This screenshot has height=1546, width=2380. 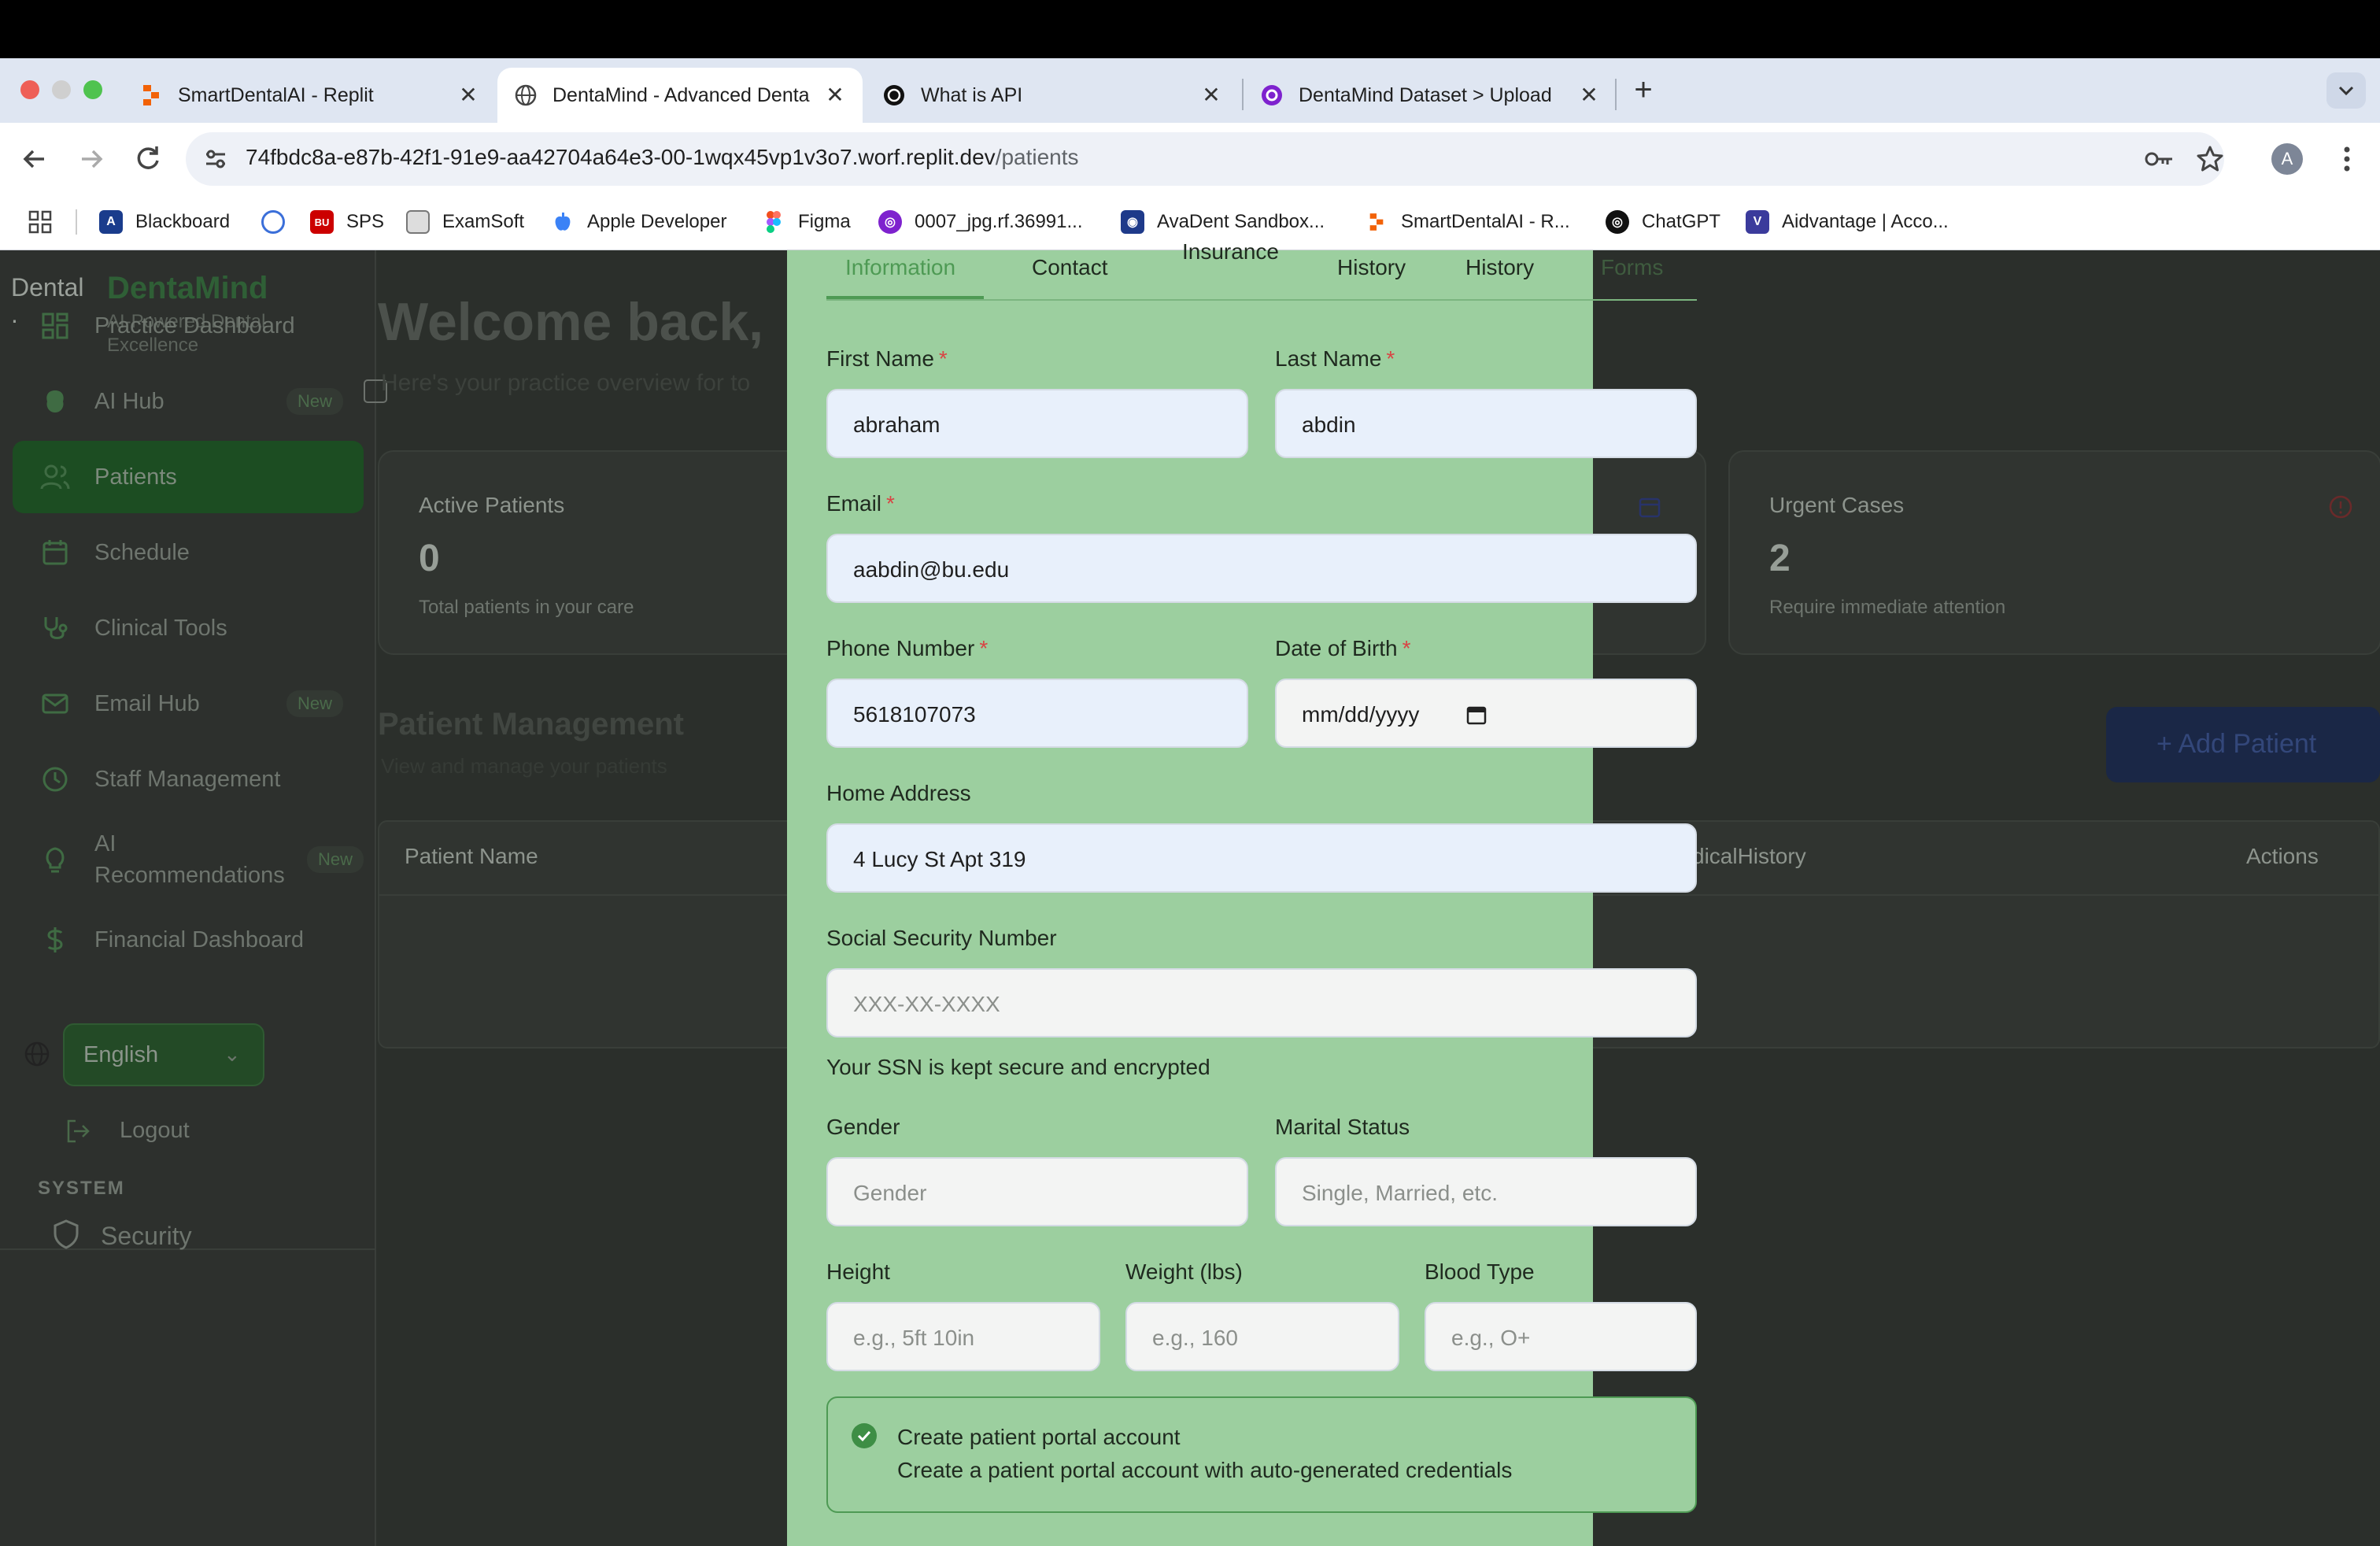 I want to click on tab-title: DentaMind - Advanced Denta, so click(x=681, y=95).